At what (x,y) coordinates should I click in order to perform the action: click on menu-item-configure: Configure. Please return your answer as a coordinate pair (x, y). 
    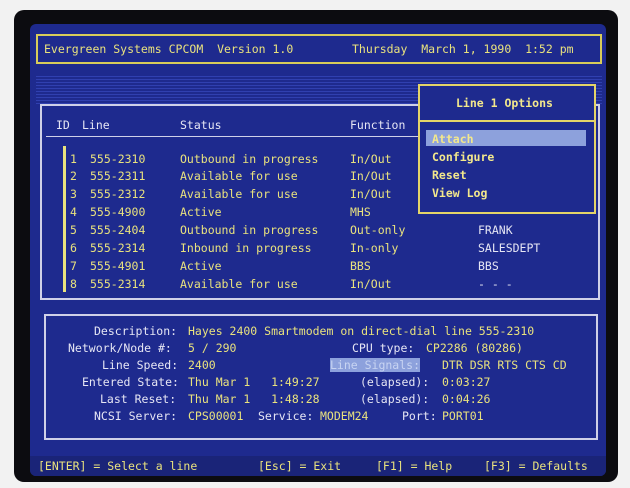
    Looking at the image, I should click on (463, 157).